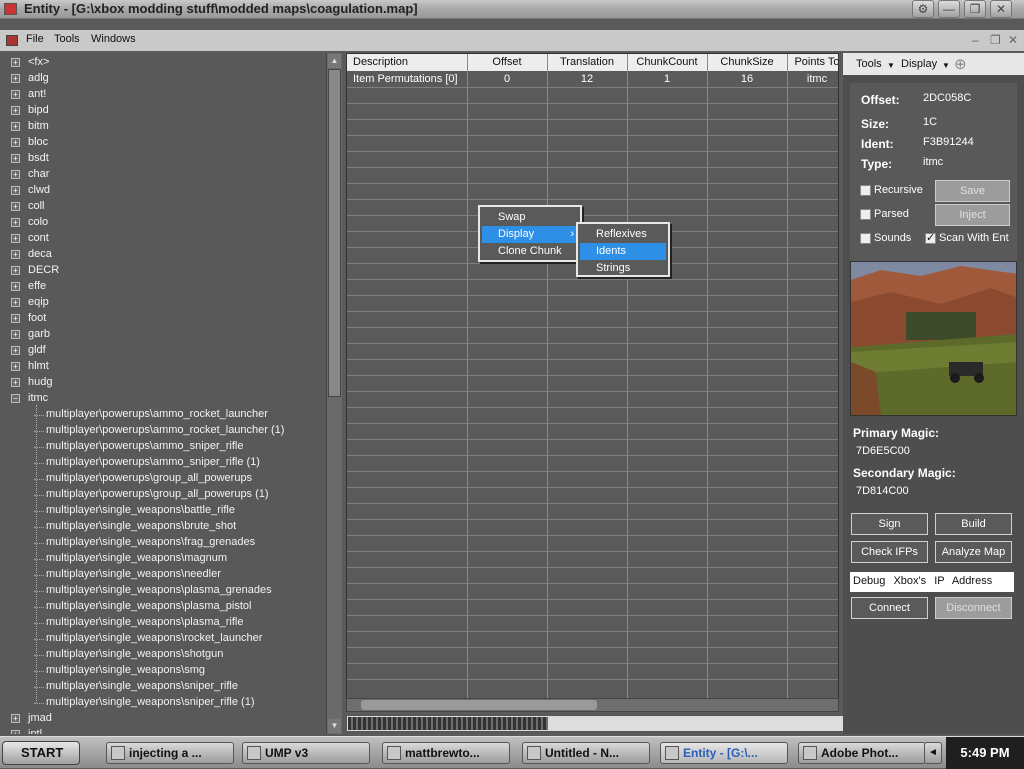 The width and height of the screenshot is (1024, 769). Describe the element at coordinates (975, 40) in the screenshot. I see `mdi-minimize-icon: –` at that location.